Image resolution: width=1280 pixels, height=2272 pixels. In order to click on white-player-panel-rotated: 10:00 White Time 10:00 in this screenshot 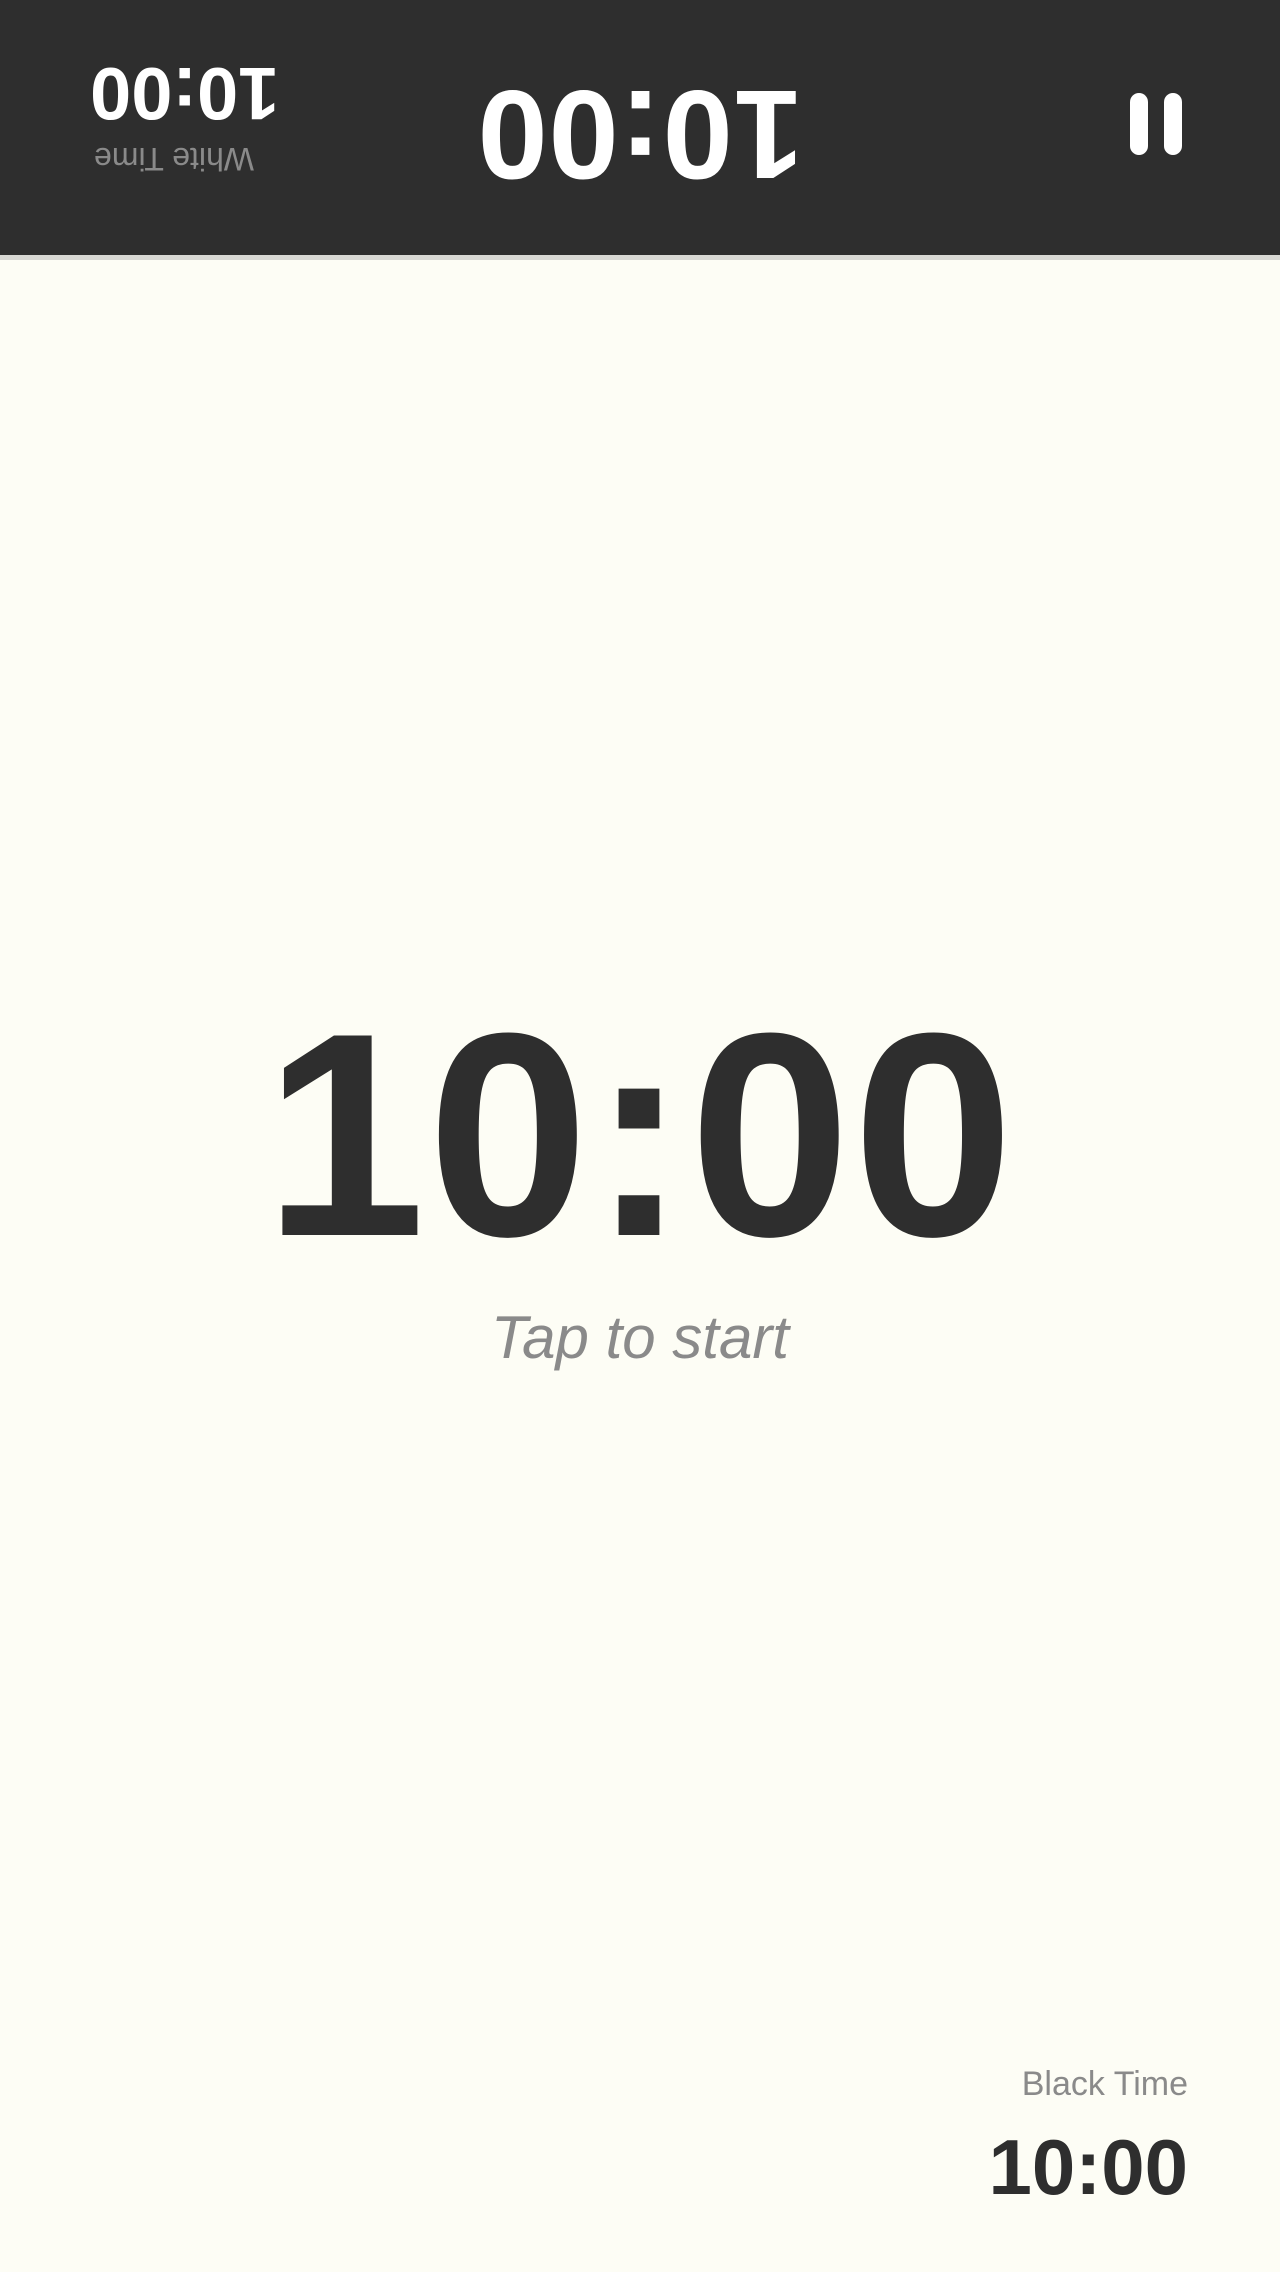, I will do `click(640, 127)`.